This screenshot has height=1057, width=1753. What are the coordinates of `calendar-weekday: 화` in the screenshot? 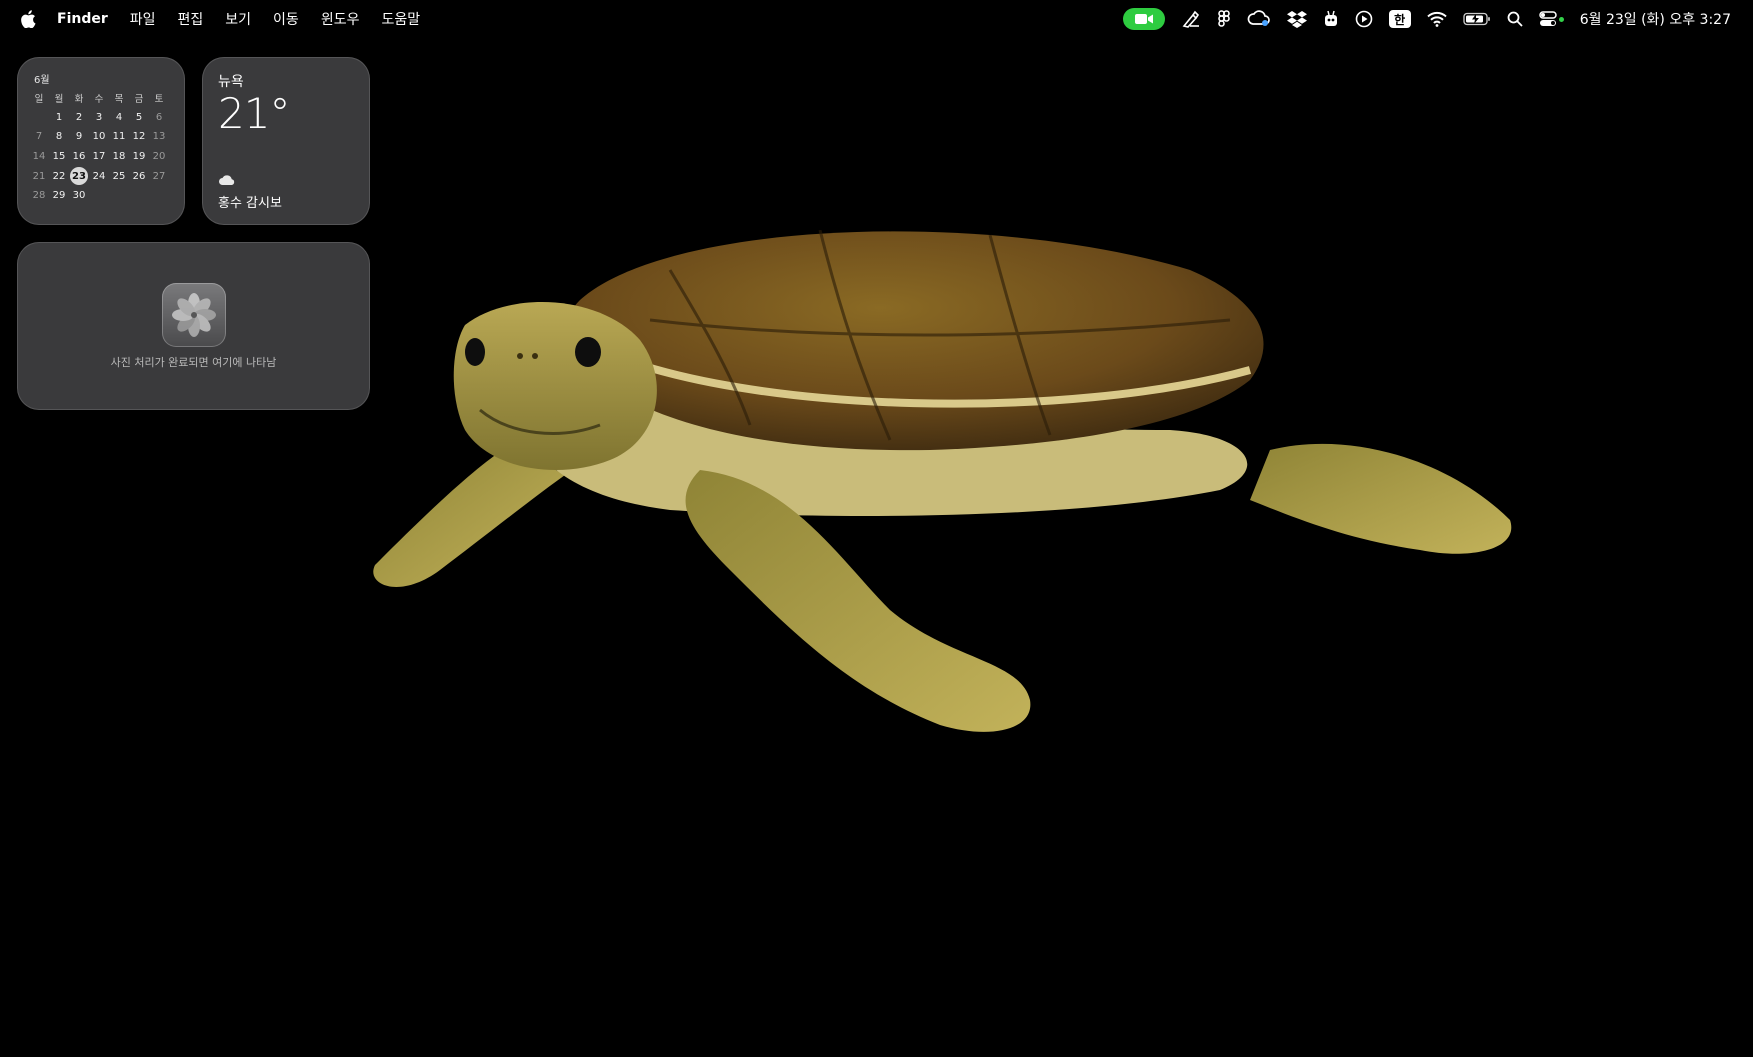 It's located at (79, 99).